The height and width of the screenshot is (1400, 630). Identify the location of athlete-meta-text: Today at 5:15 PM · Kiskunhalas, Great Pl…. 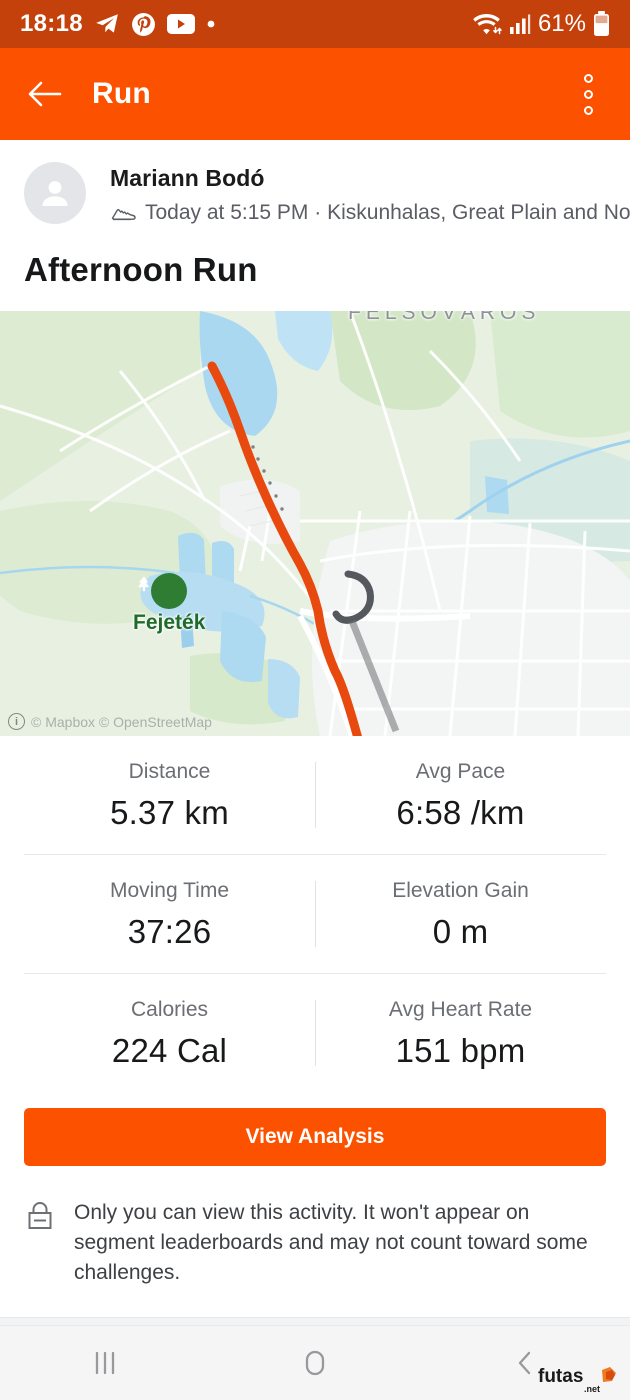
(387, 212).